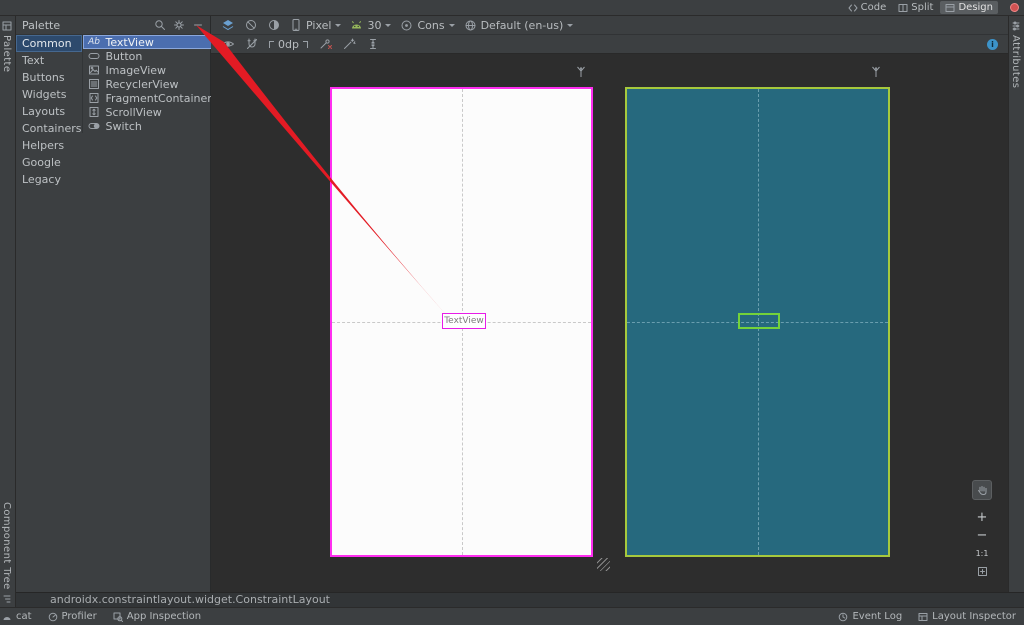  What do you see at coordinates (164, 616) in the screenshot?
I see `app-inspection-tab-label: App Inspection` at bounding box center [164, 616].